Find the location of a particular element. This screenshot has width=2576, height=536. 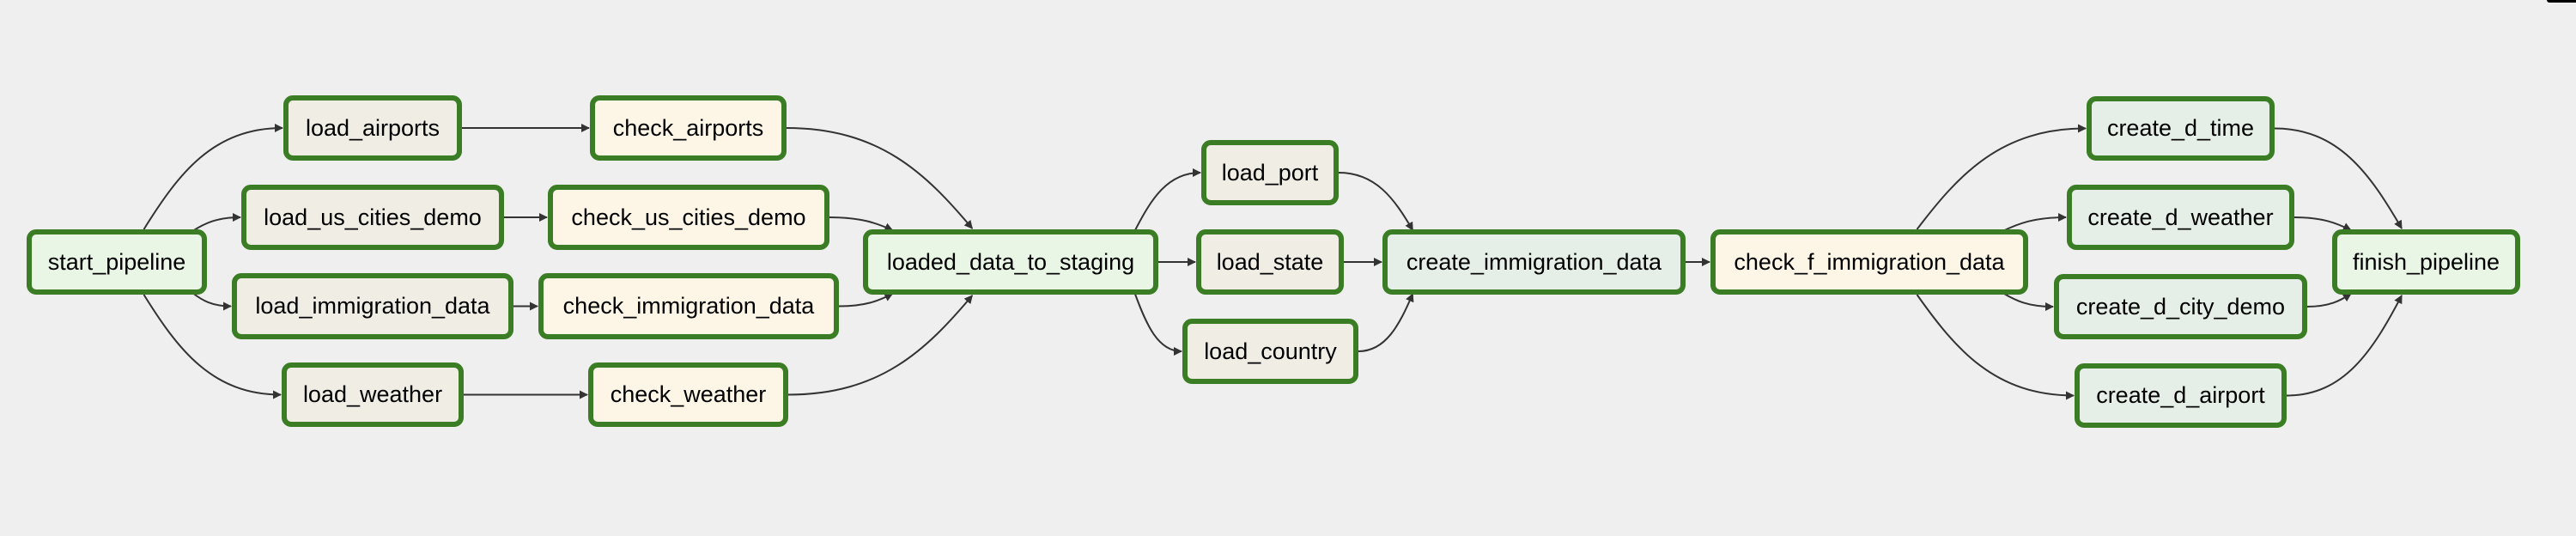

node-label: create_d_time is located at coordinates (2180, 128).